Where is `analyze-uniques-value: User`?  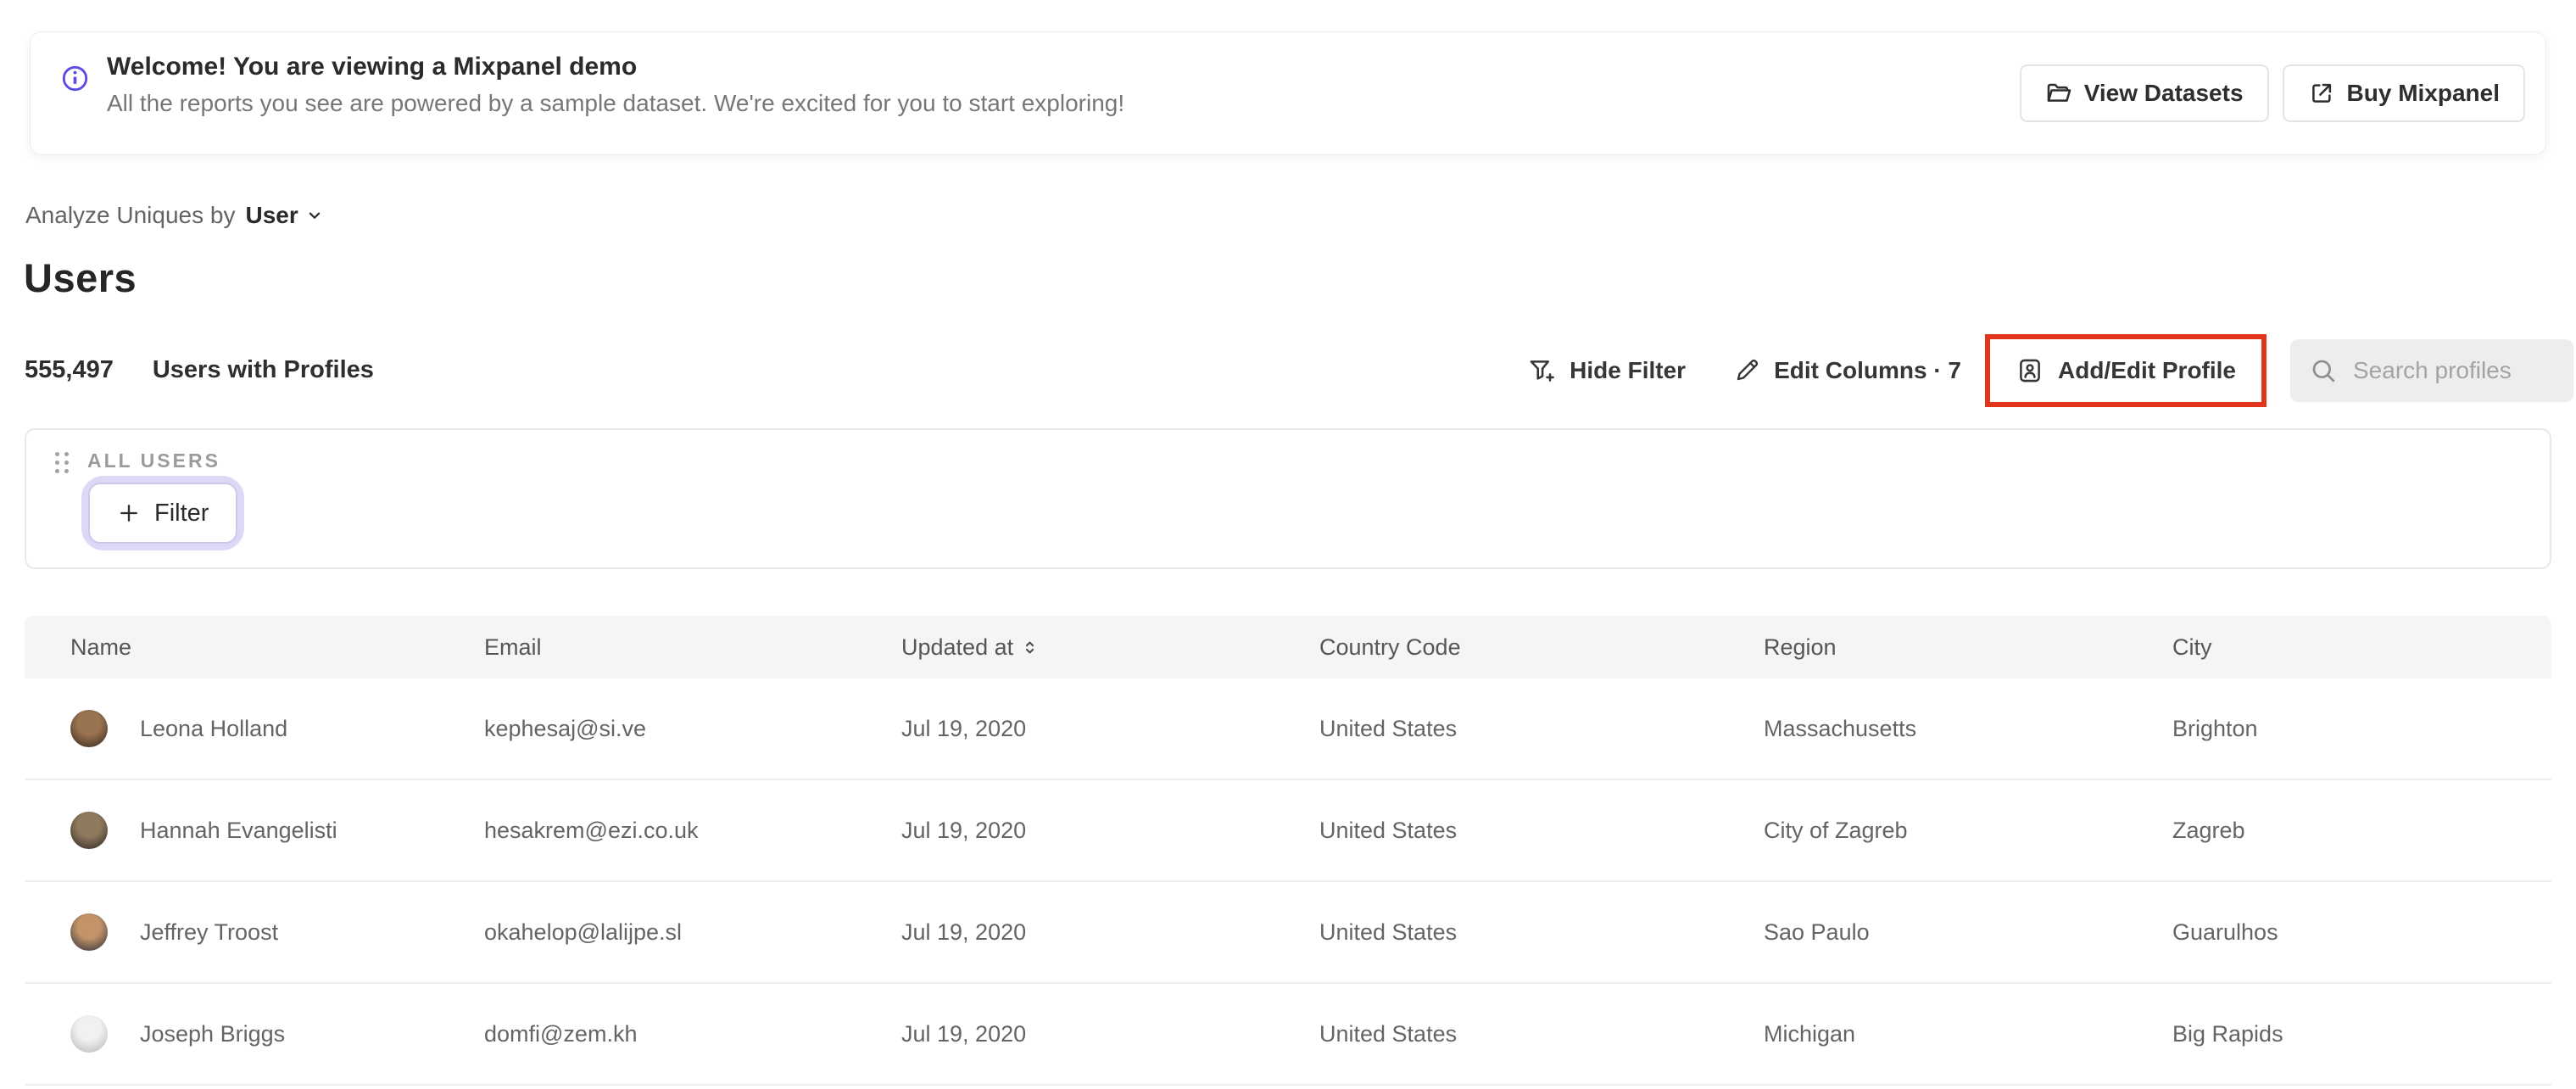 analyze-uniques-value: User is located at coordinates (271, 215).